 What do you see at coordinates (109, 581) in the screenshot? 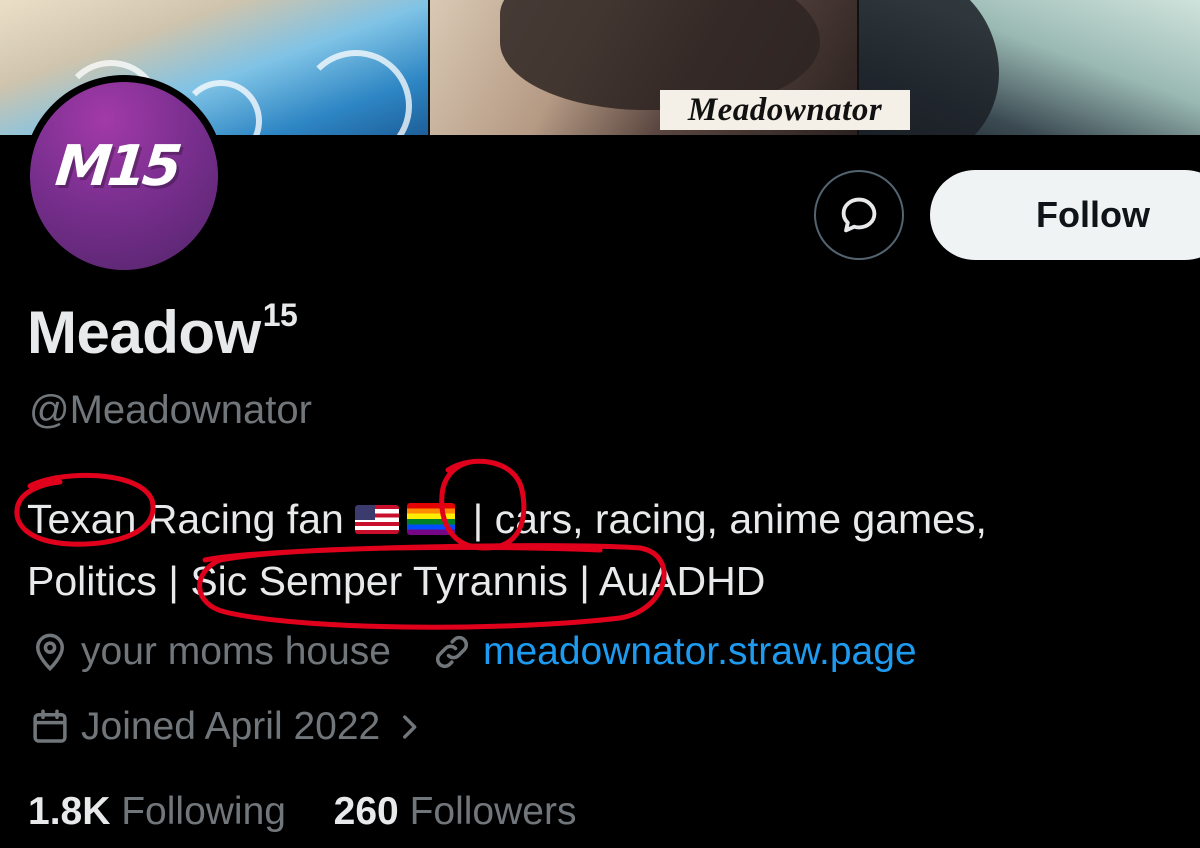
I see `bio-politics: Politics |` at bounding box center [109, 581].